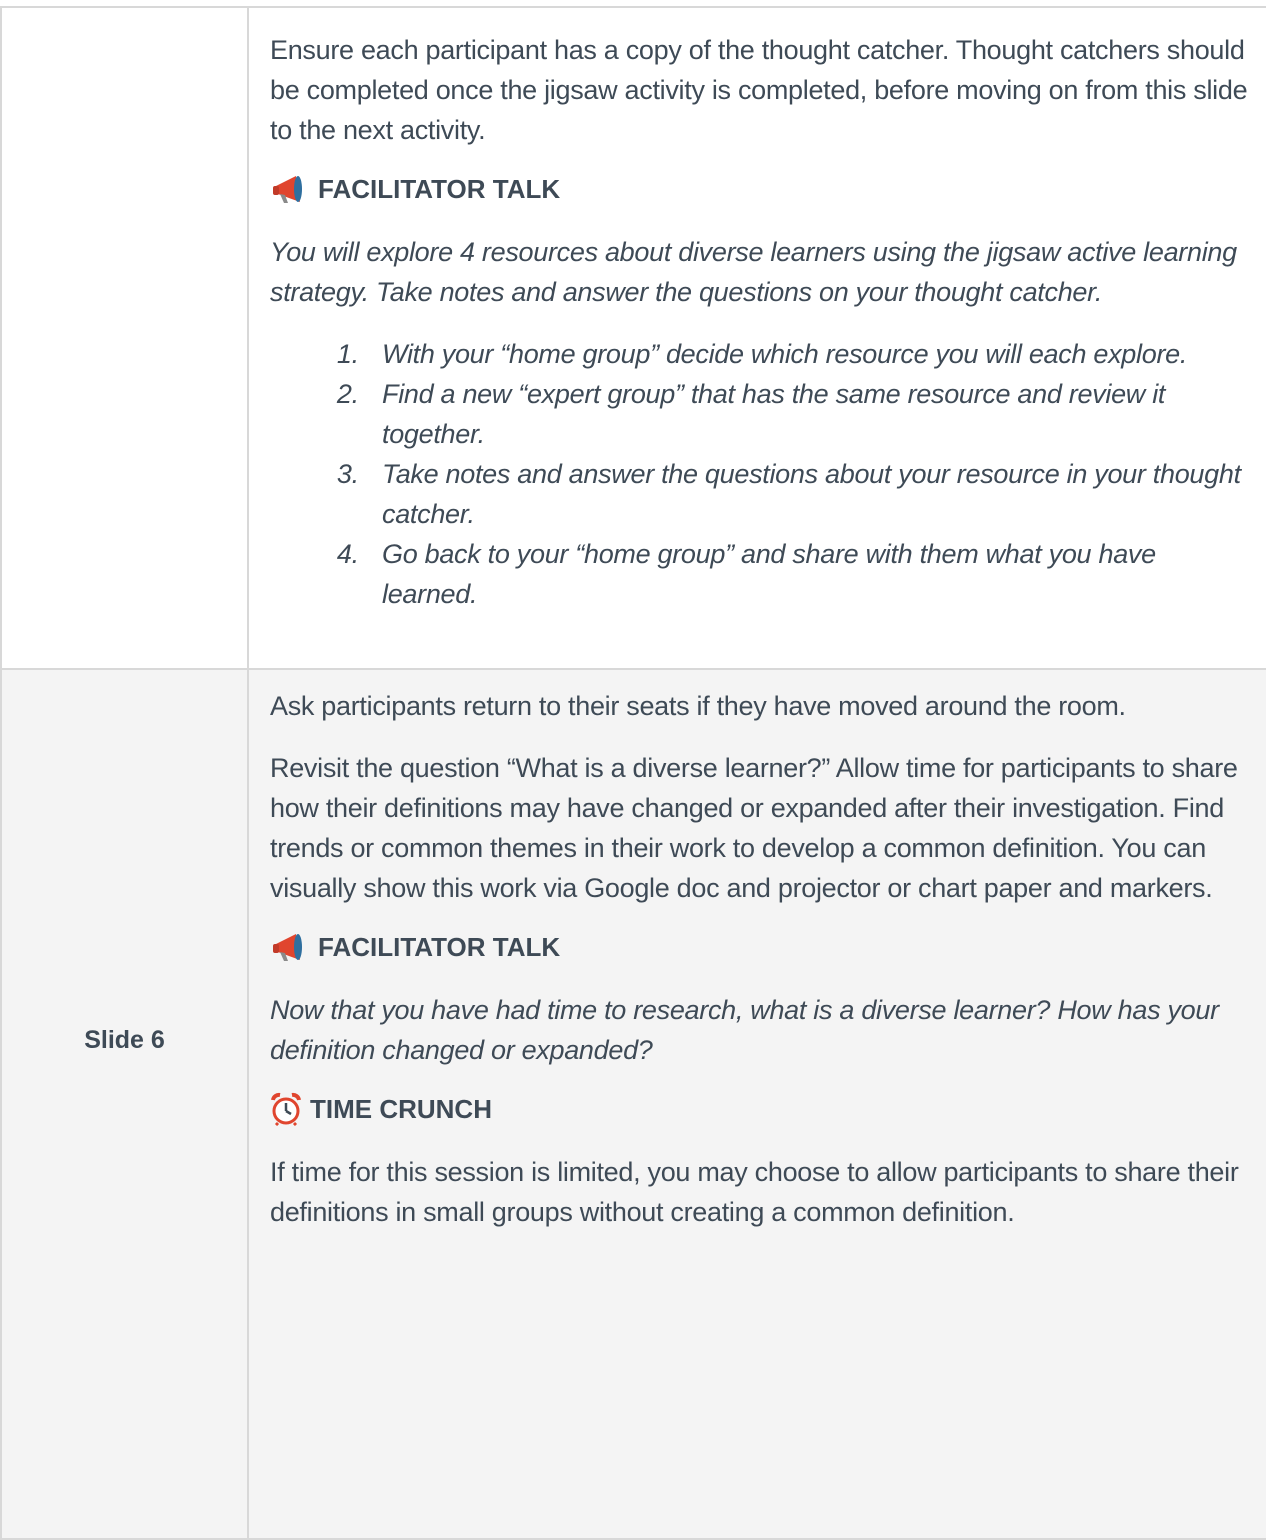 Image resolution: width=1266 pixels, height=1540 pixels. What do you see at coordinates (124, 1039) in the screenshot?
I see `slide-label: Slide 6` at bounding box center [124, 1039].